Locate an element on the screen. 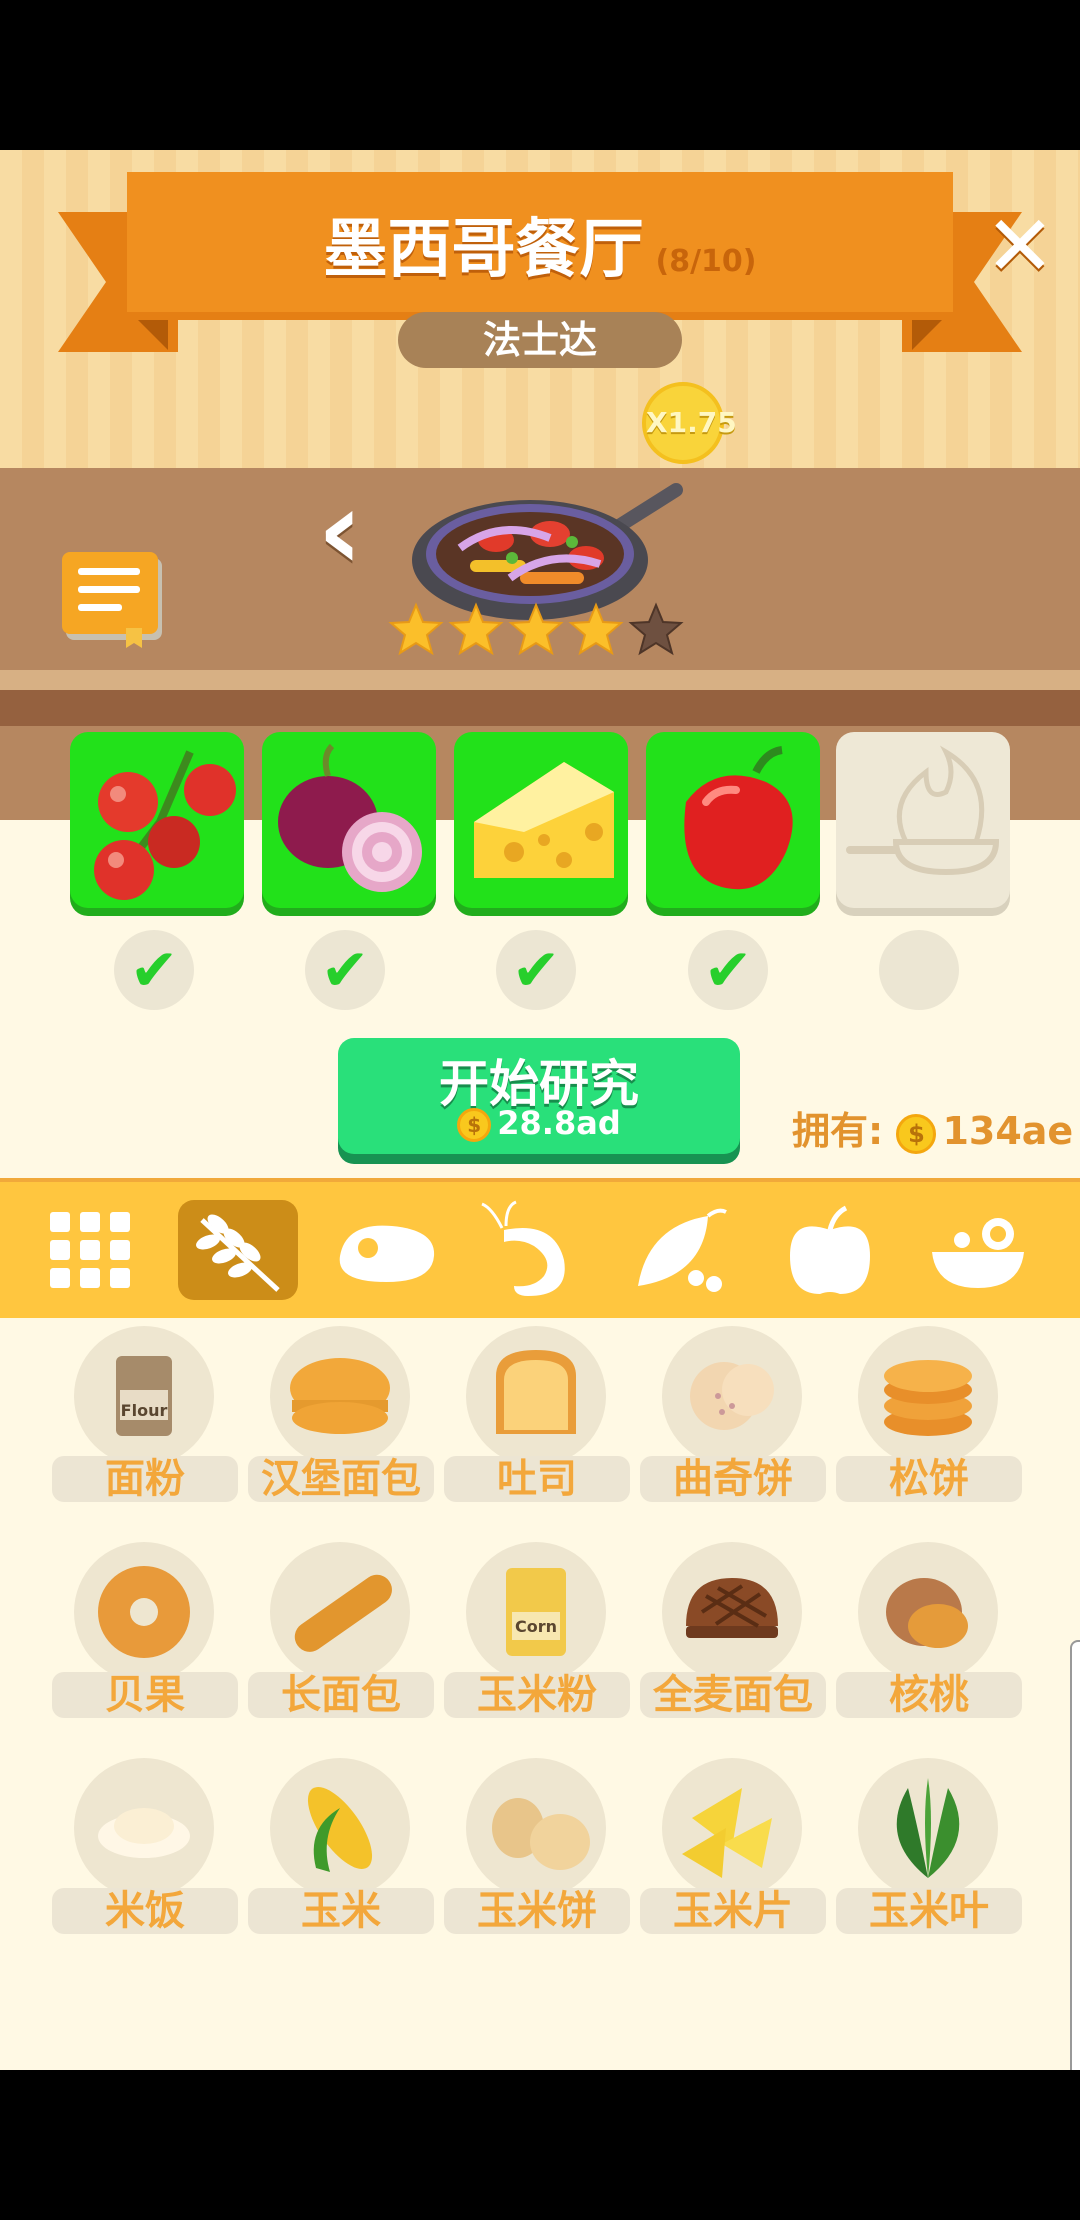 This screenshot has width=1080, height=2220. item-label: 贝果 is located at coordinates (145, 1695).